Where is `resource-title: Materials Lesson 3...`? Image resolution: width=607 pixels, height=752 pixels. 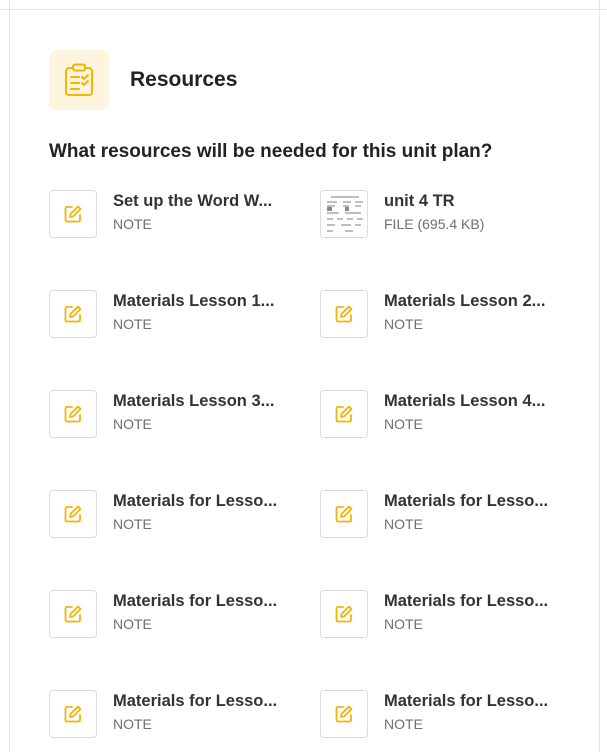
resource-title: Materials Lesson 3... is located at coordinates (194, 401).